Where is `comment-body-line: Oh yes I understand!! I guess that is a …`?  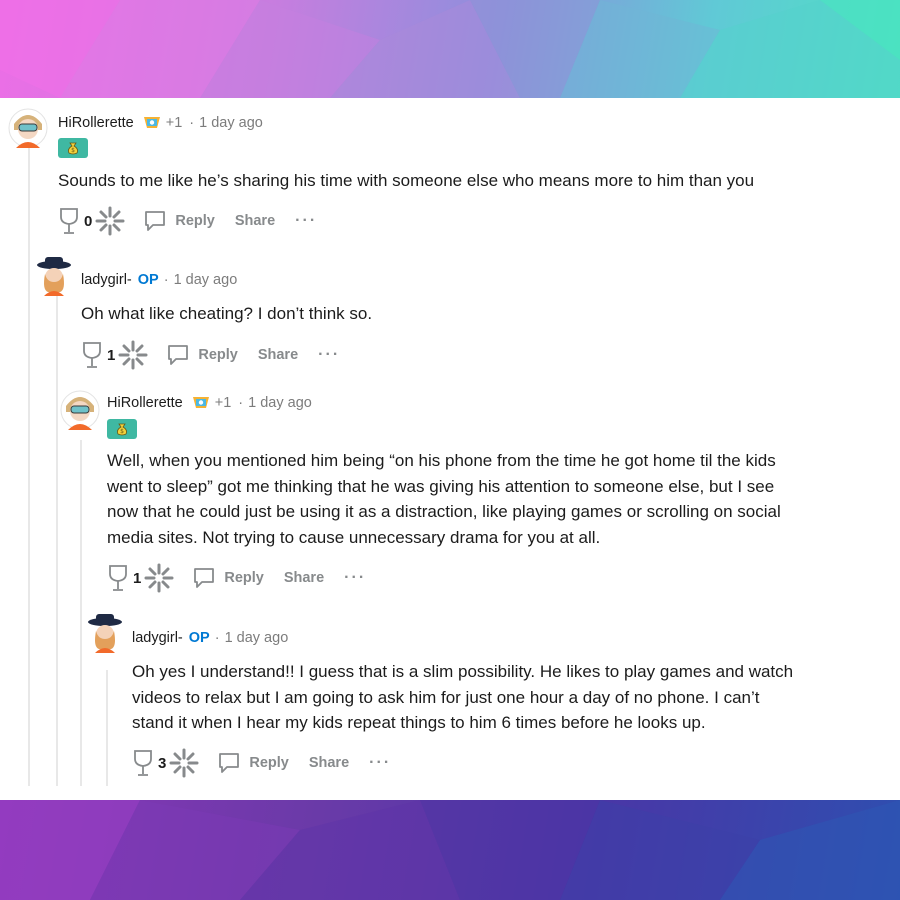
comment-body-line: Oh yes I understand!! I guess that is a … is located at coordinates (463, 671).